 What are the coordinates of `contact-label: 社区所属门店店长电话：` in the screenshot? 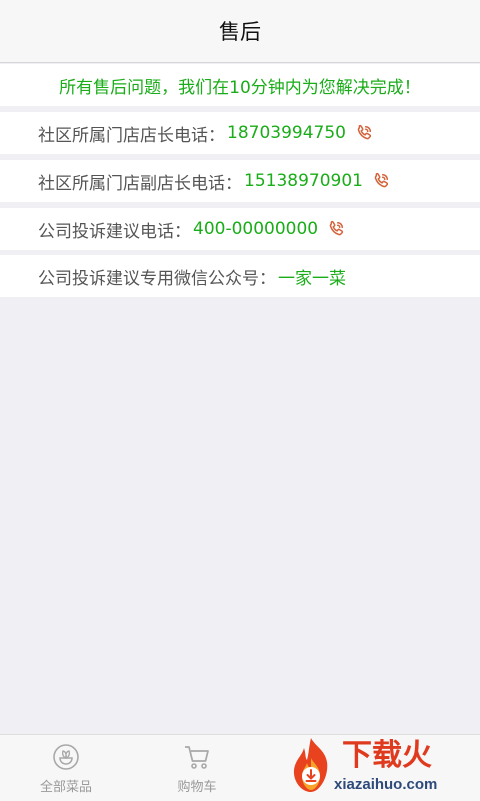 It's located at (131, 135).